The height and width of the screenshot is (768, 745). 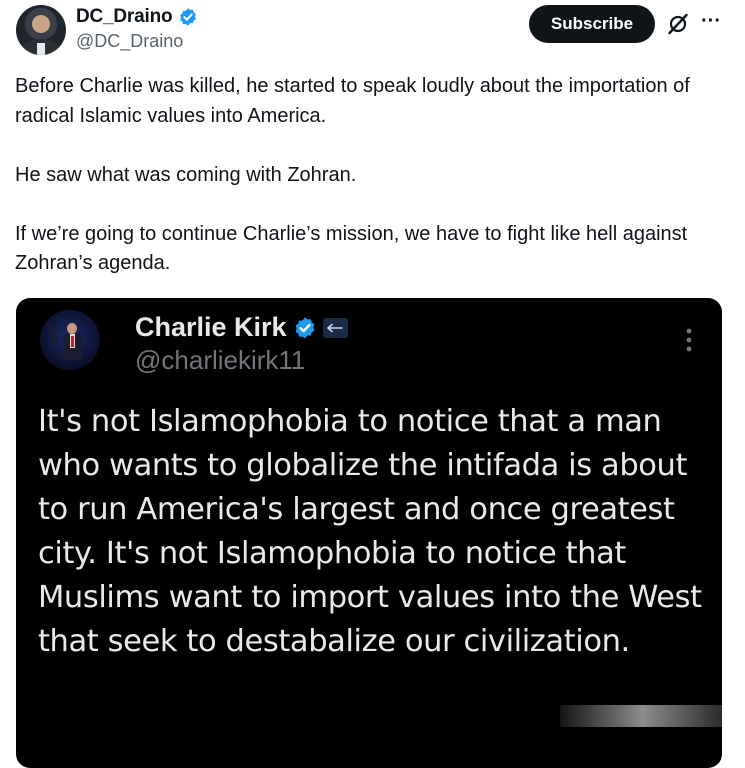 I want to click on quoted-handle: @charliekirk11, so click(x=220, y=360).